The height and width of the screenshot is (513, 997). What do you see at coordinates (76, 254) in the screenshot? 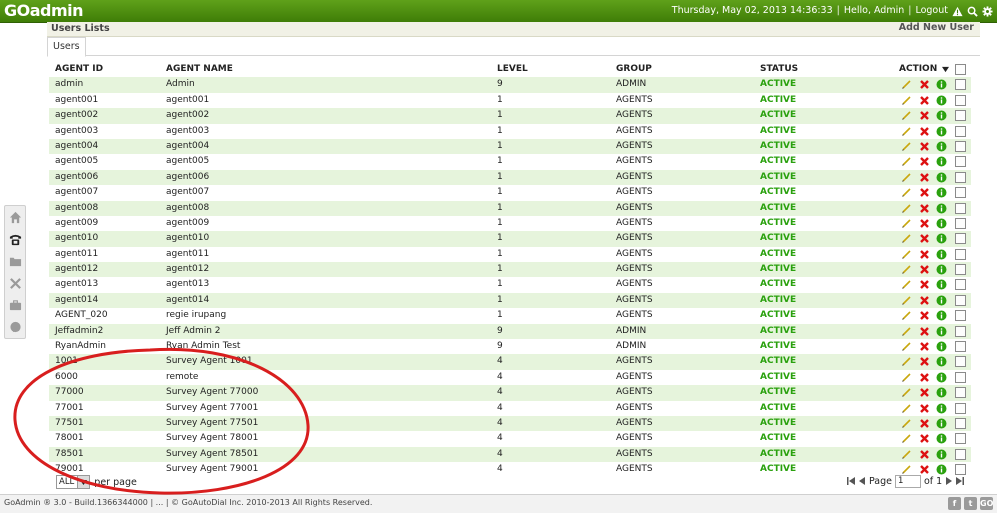
I see `cell-agent-id: agent011` at bounding box center [76, 254].